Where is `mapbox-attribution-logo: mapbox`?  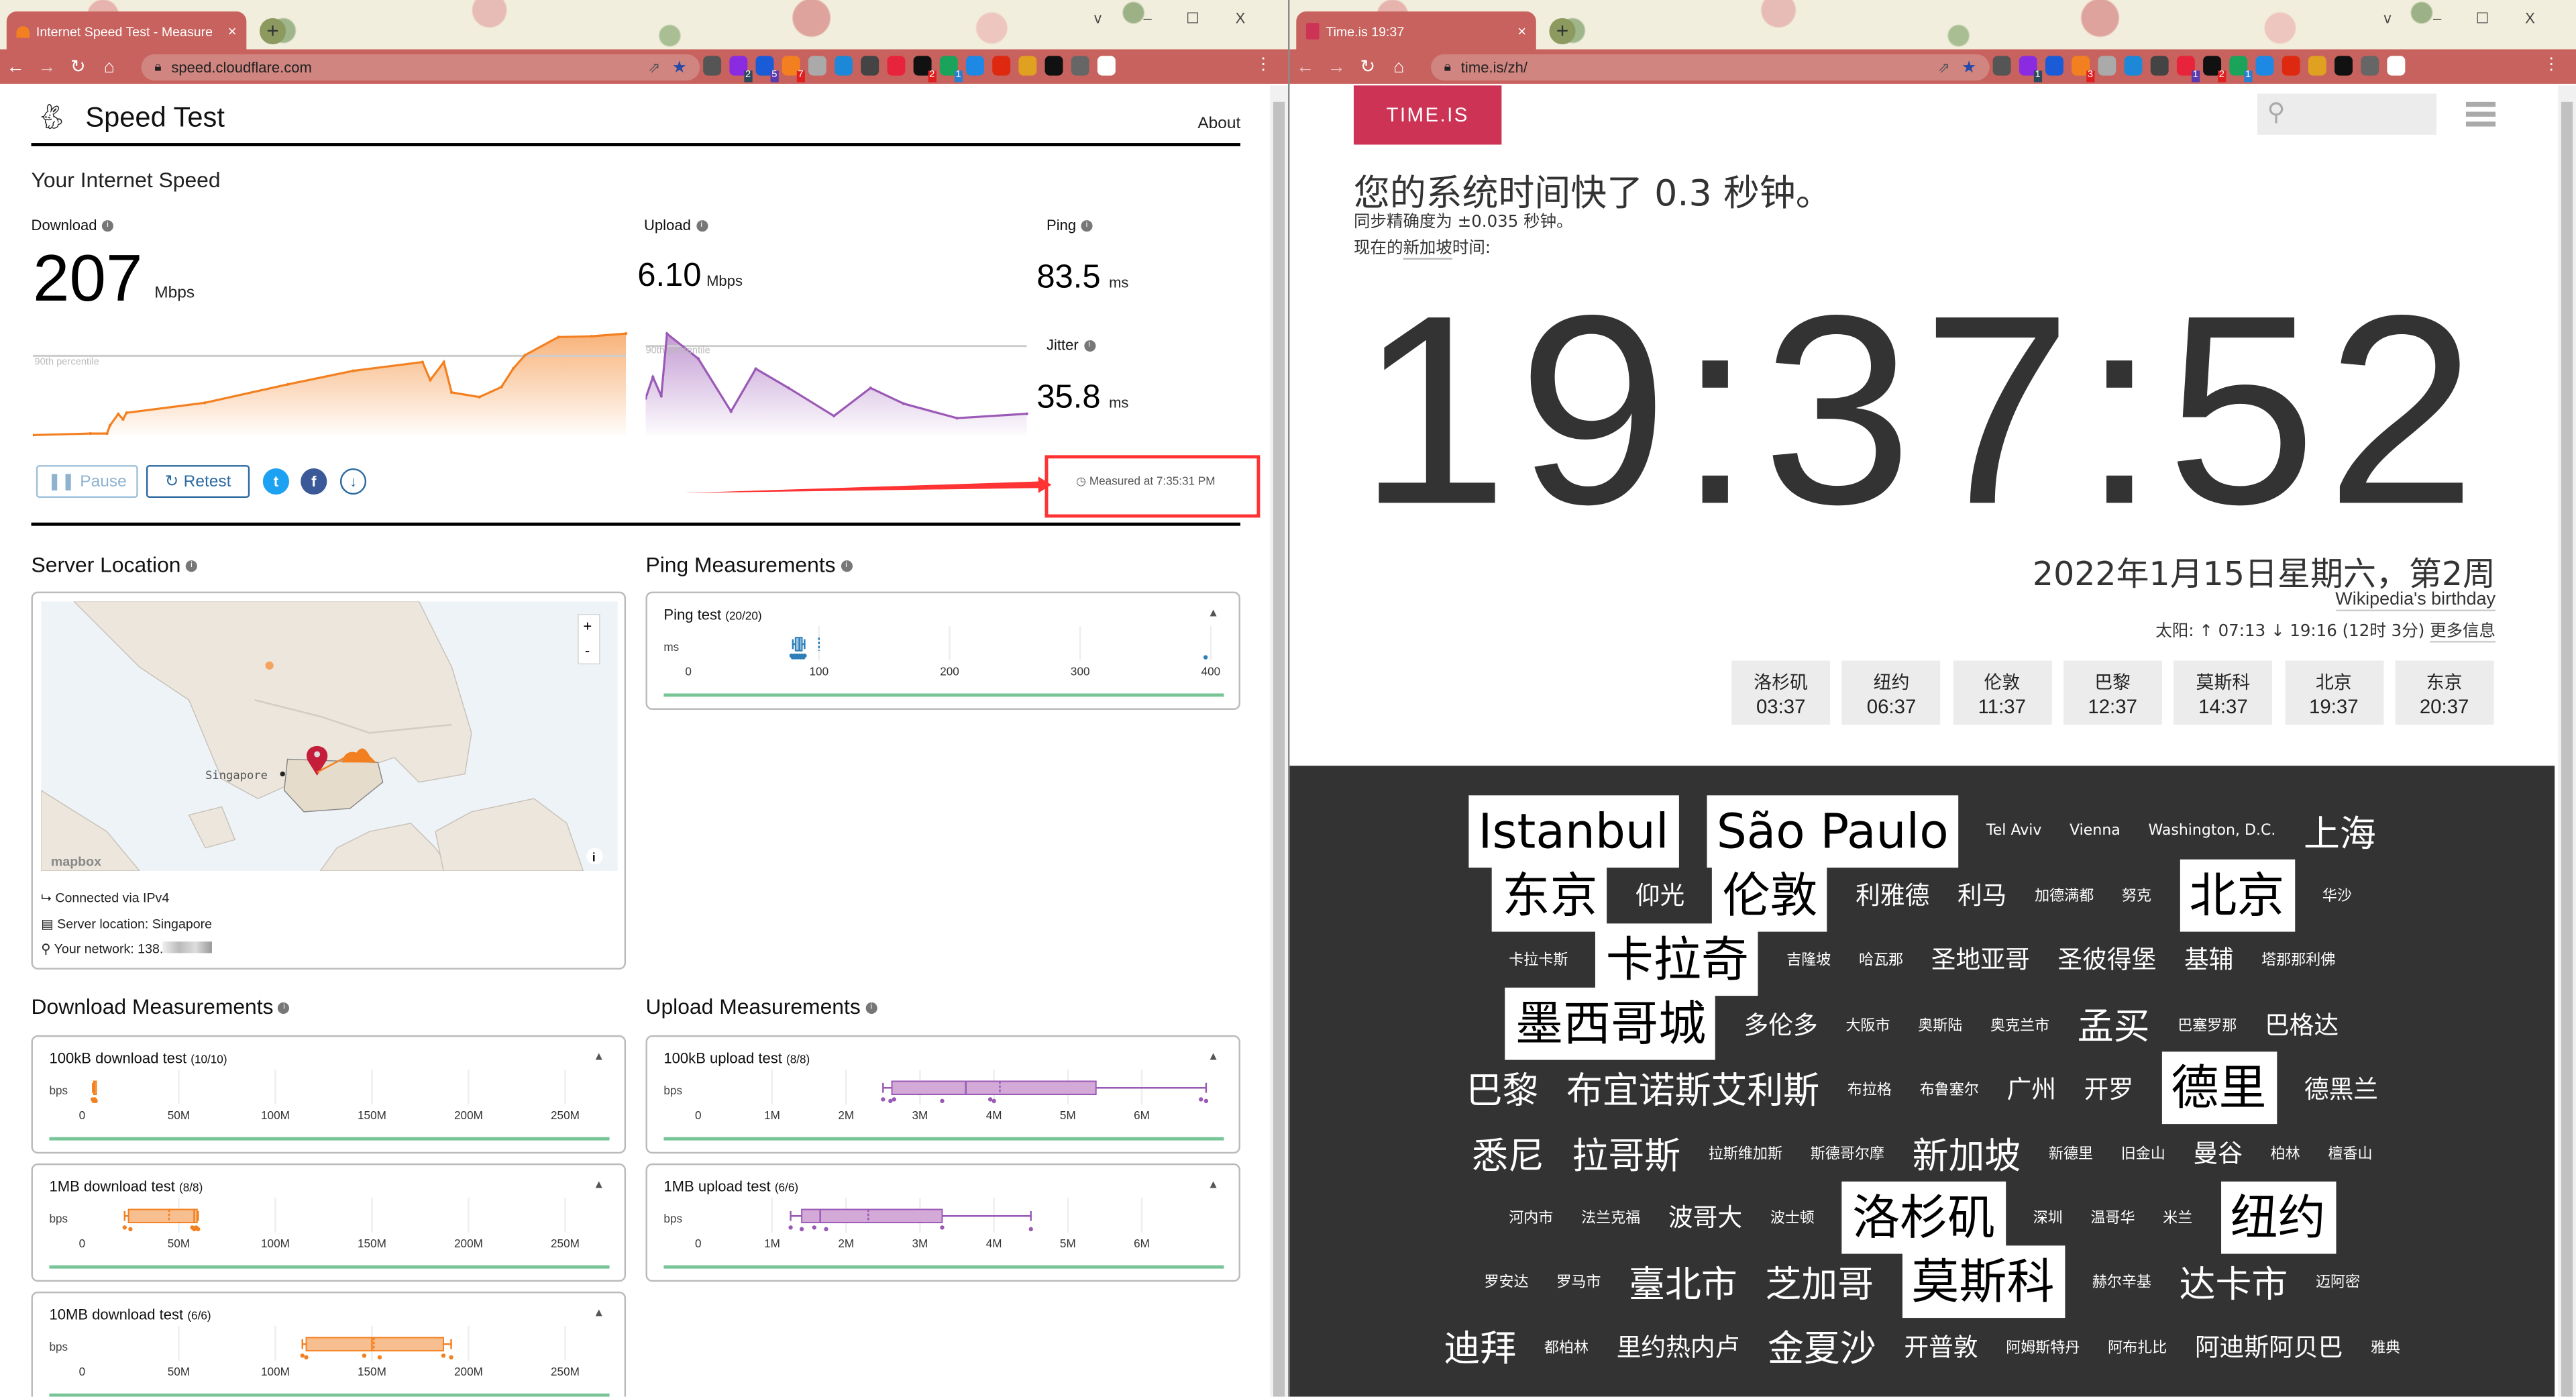 mapbox-attribution-logo: mapbox is located at coordinates (76, 863).